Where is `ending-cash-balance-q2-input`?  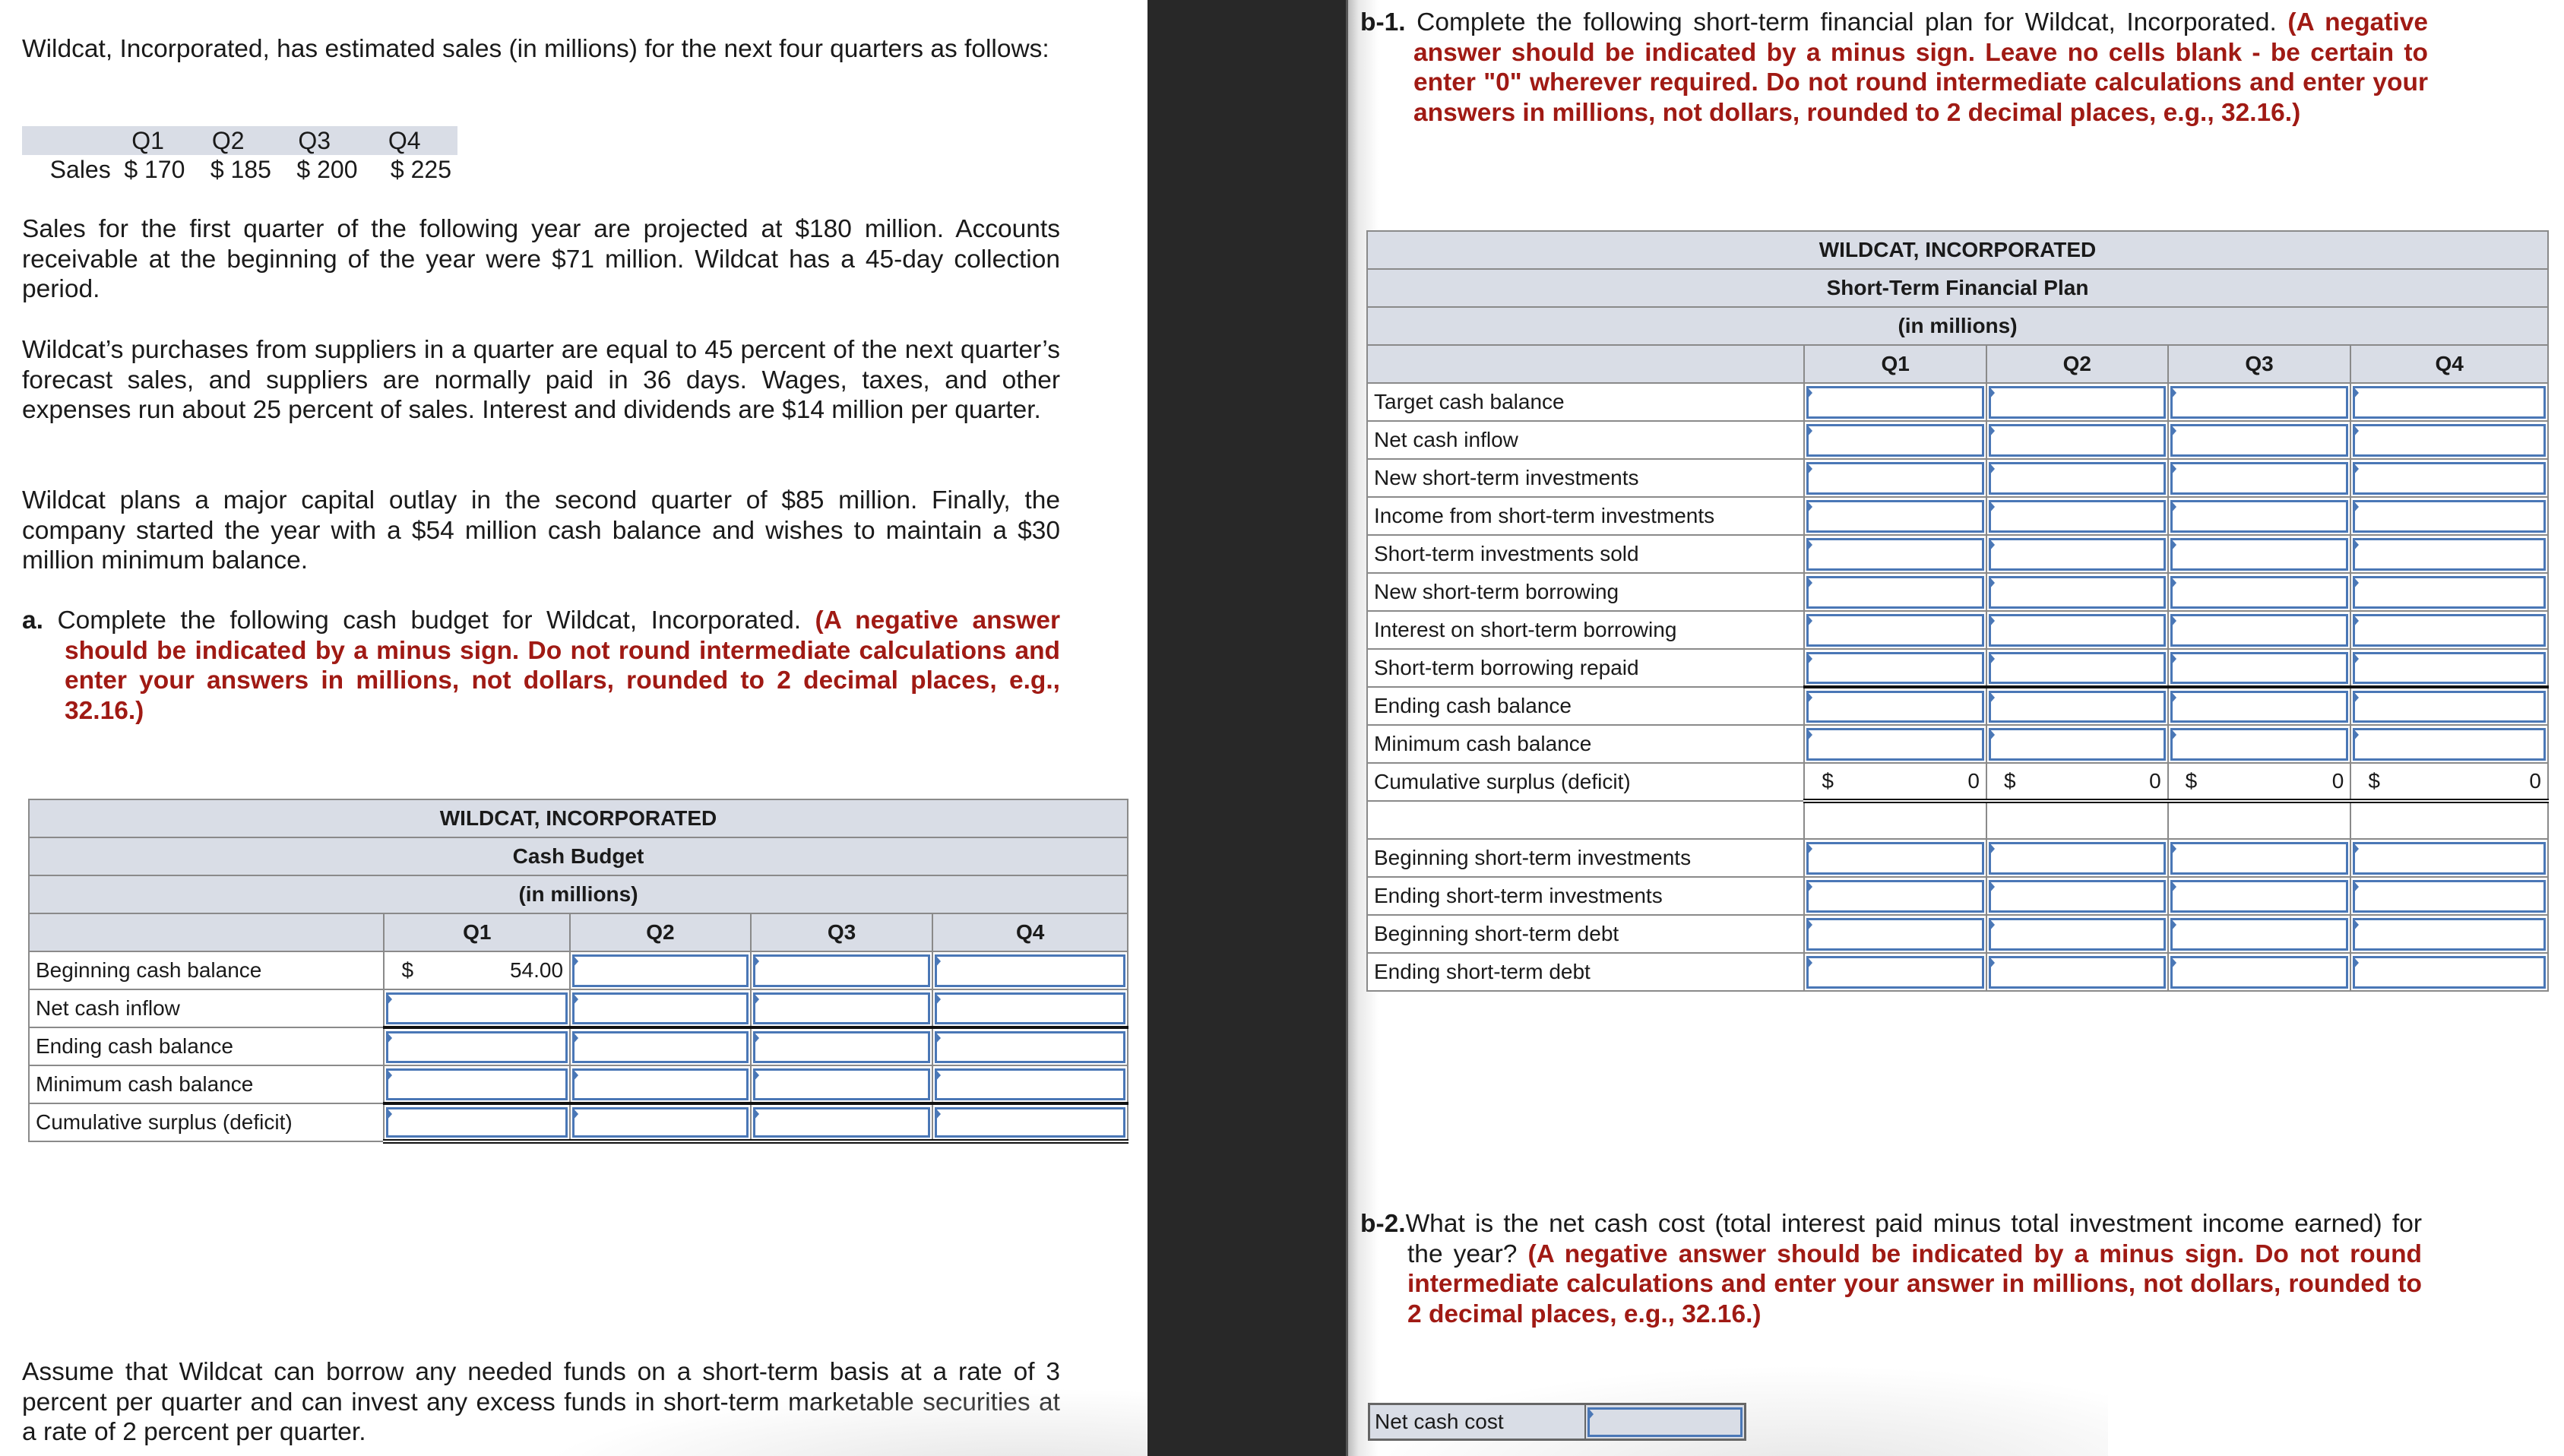
ending-cash-balance-q2-input is located at coordinates (2077, 707).